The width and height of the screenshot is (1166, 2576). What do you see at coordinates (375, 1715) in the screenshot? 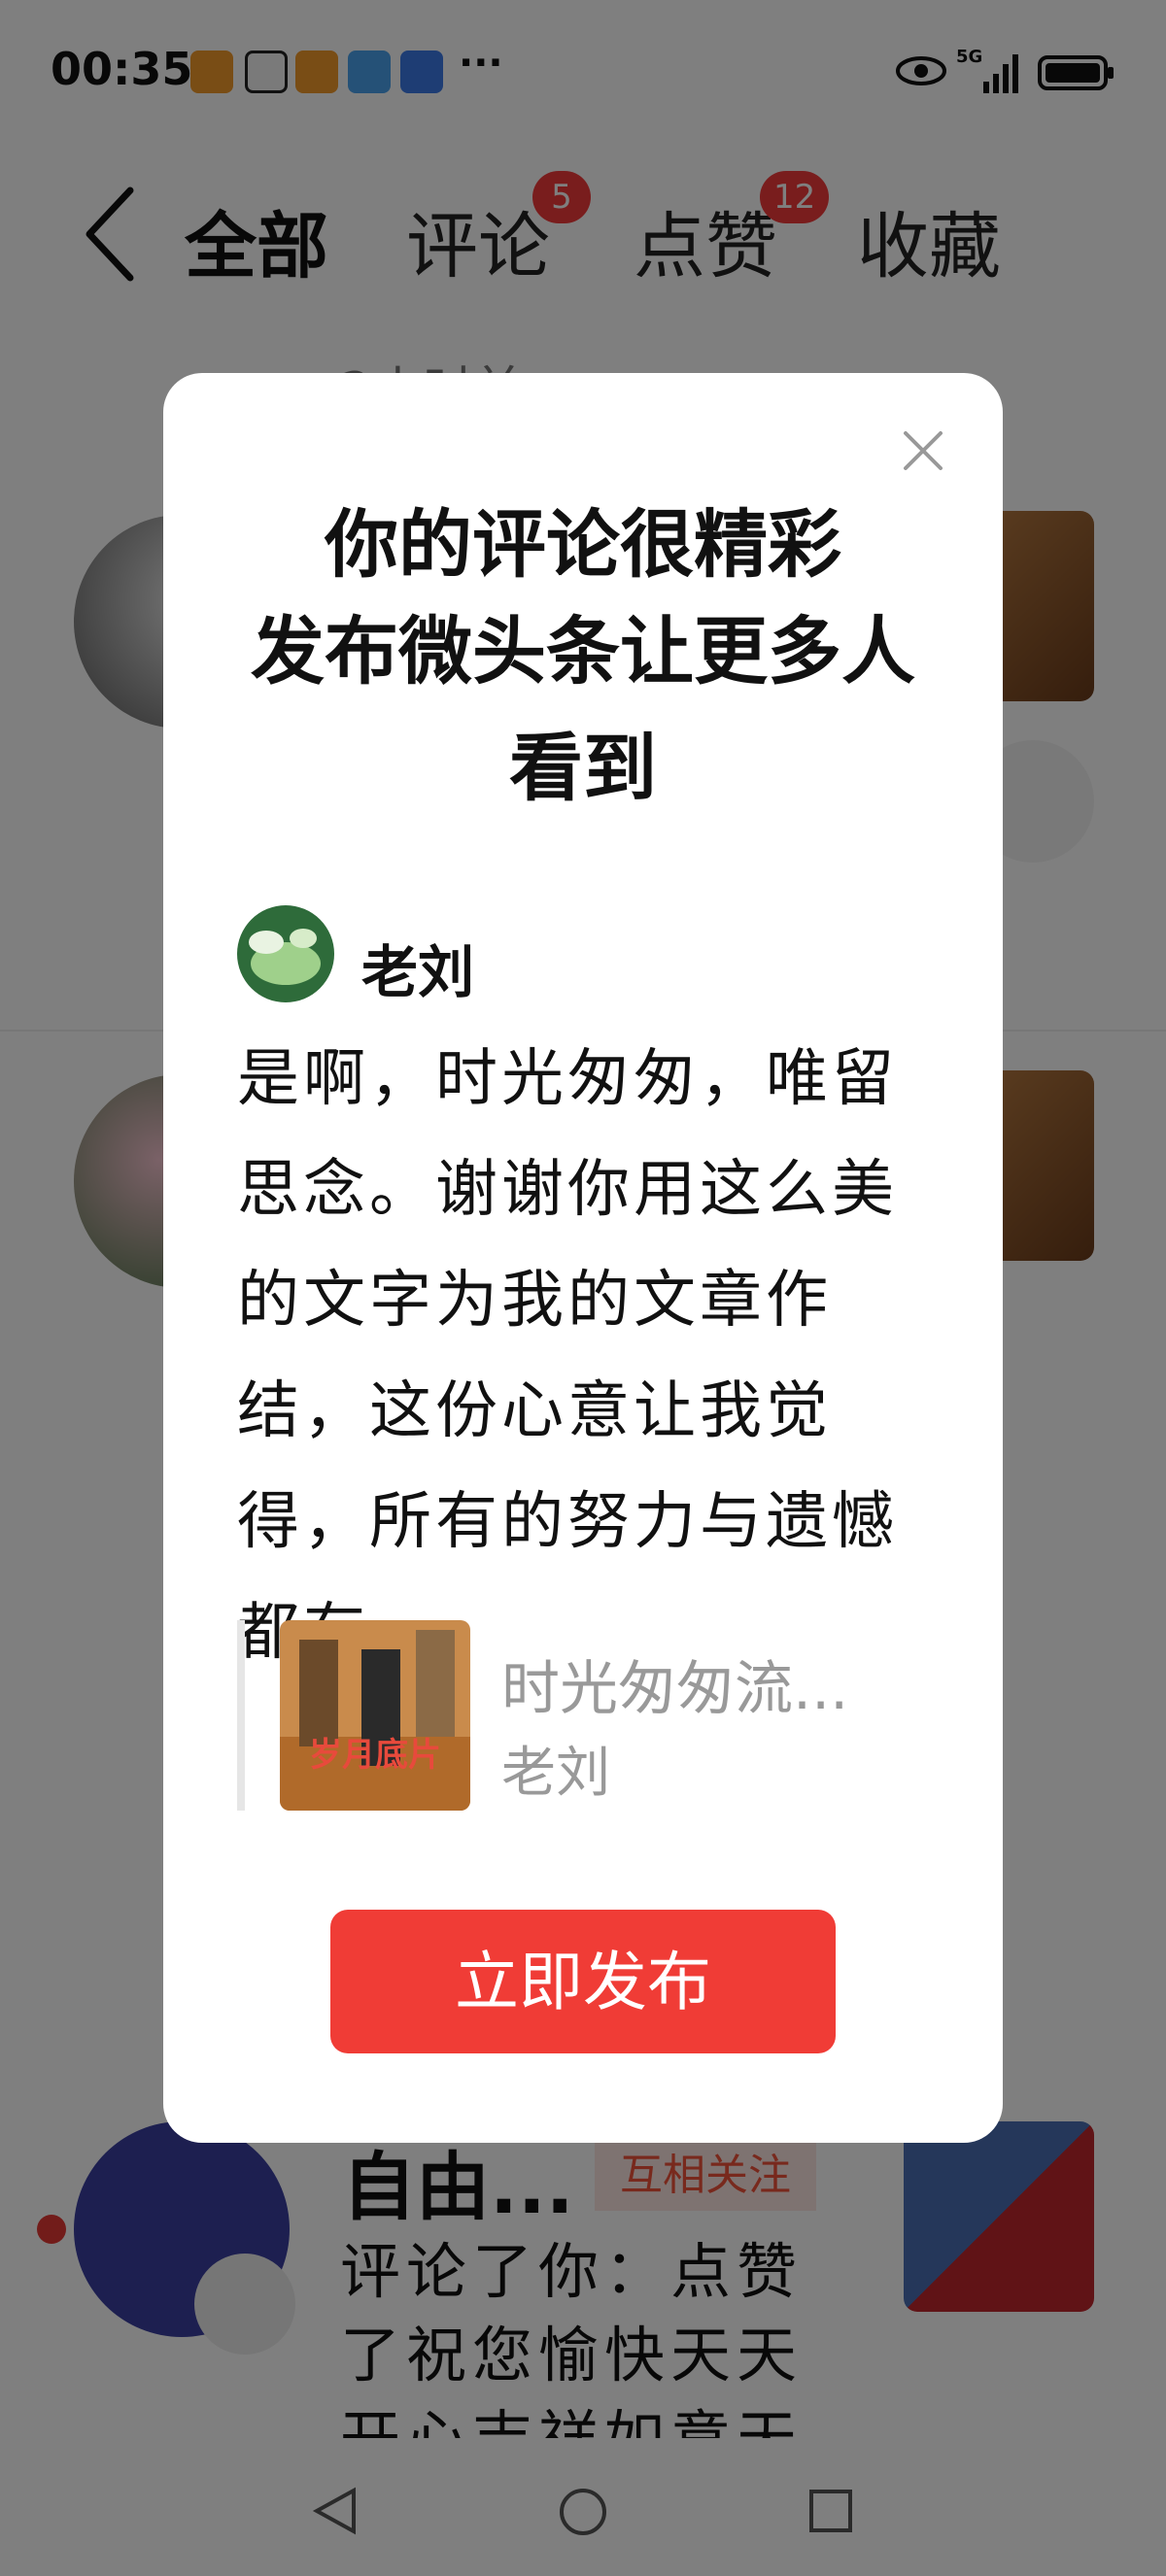
I see `article-thumbnail: 岁月底片` at bounding box center [375, 1715].